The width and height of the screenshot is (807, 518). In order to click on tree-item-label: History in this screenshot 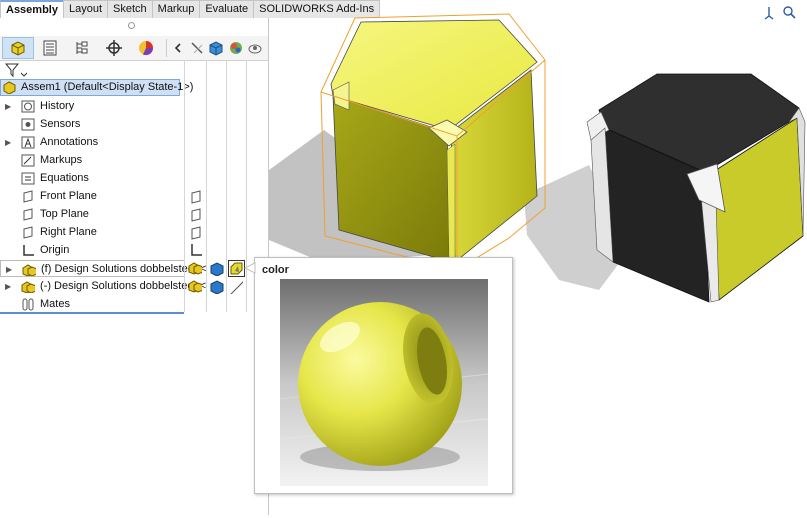, I will do `click(57, 106)`.